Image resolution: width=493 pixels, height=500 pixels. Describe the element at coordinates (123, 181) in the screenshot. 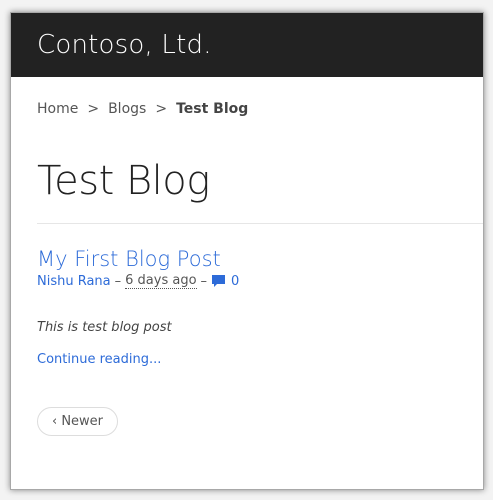

I see `page-title: Test Blog` at that location.